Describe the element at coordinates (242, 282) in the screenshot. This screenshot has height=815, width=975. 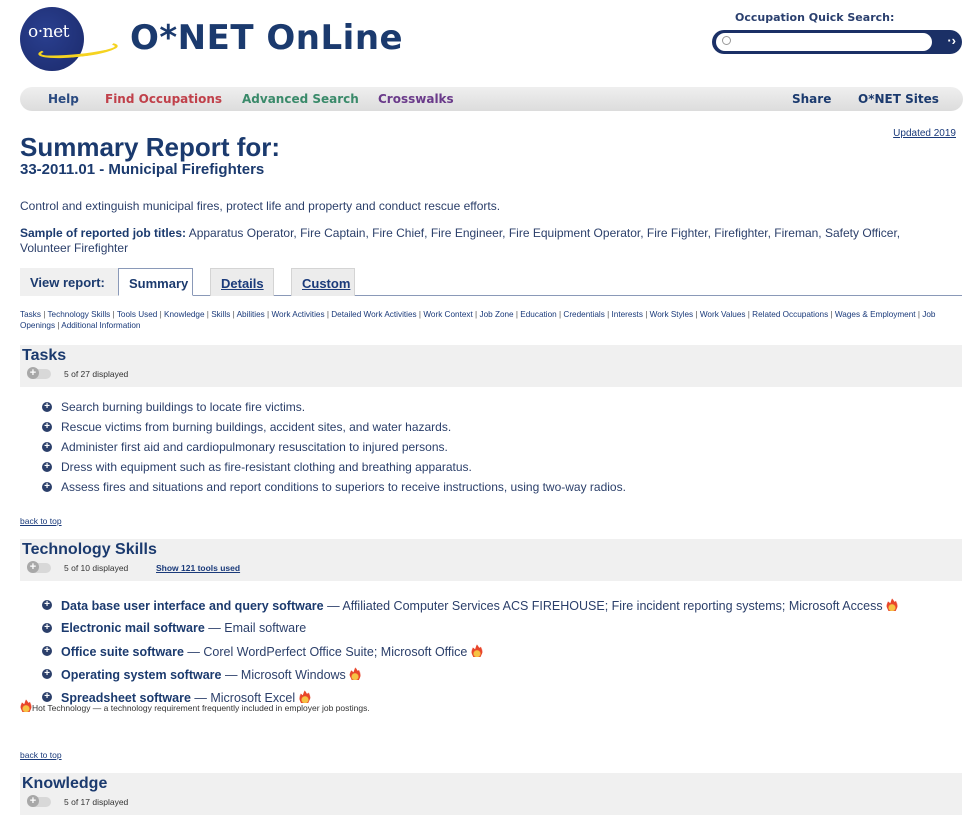
I see `tab-details: Details` at that location.